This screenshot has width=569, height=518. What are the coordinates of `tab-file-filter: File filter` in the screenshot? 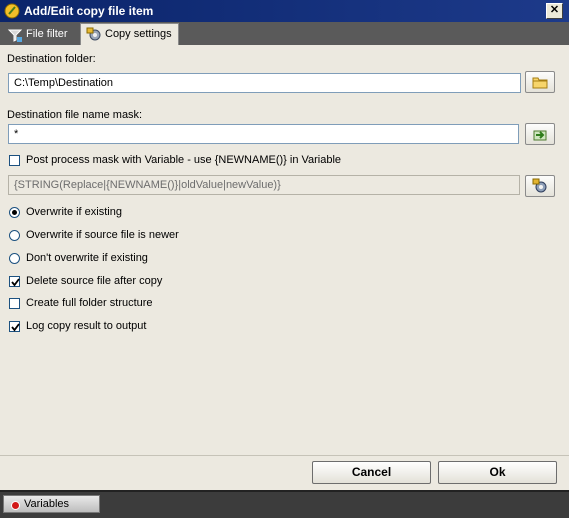 It's located at (38, 34).